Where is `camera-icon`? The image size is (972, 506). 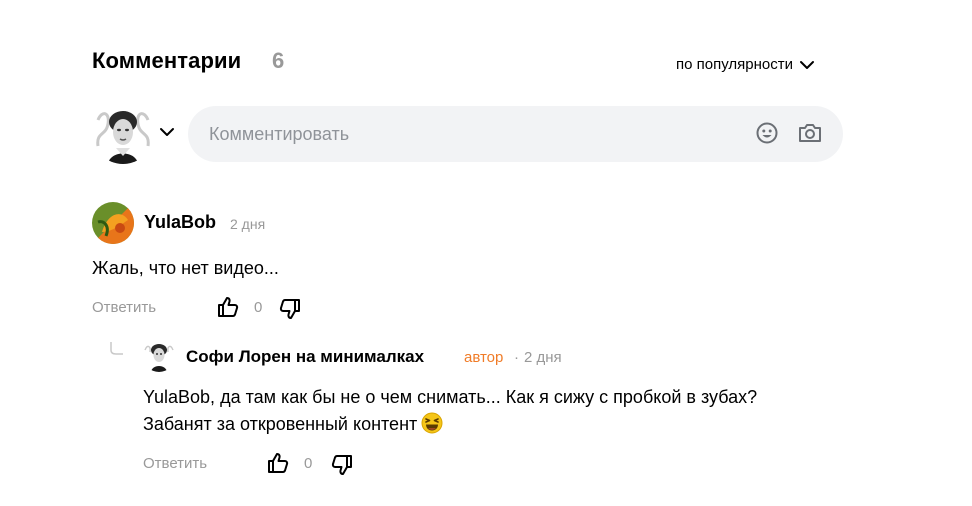 camera-icon is located at coordinates (810, 133).